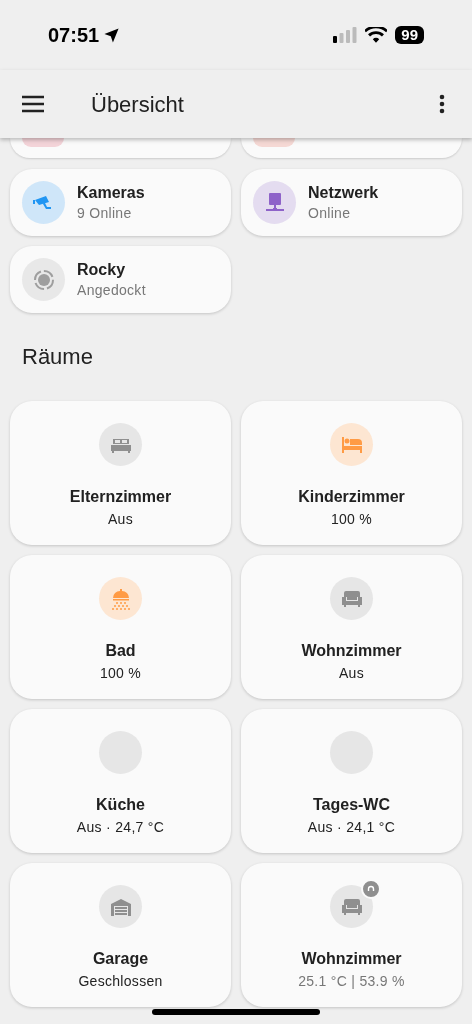 Image resolution: width=472 pixels, height=1024 pixels. I want to click on battery-indicator: 99, so click(409, 35).